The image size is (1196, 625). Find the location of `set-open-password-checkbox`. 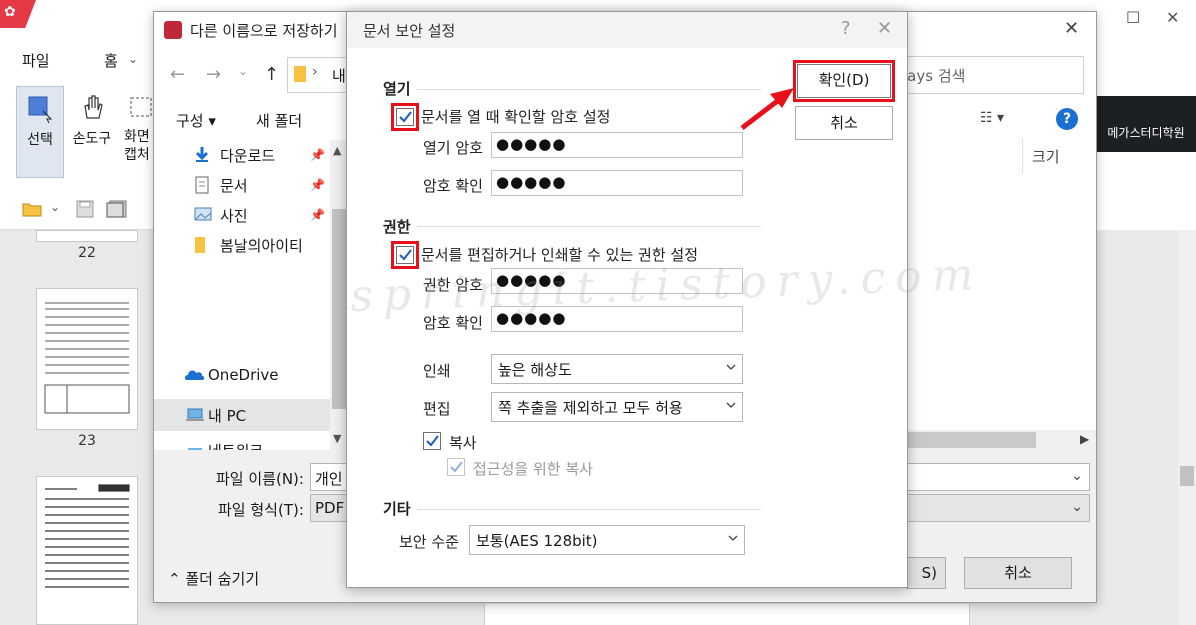

set-open-password-checkbox is located at coordinates (405, 117).